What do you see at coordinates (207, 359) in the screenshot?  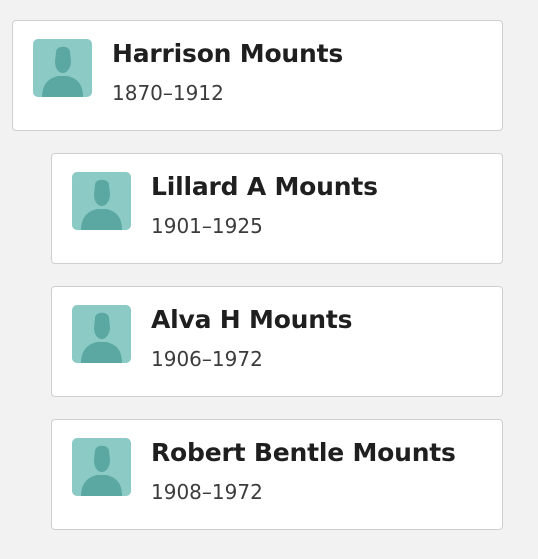 I see `person-lifespan: 1906–1972` at bounding box center [207, 359].